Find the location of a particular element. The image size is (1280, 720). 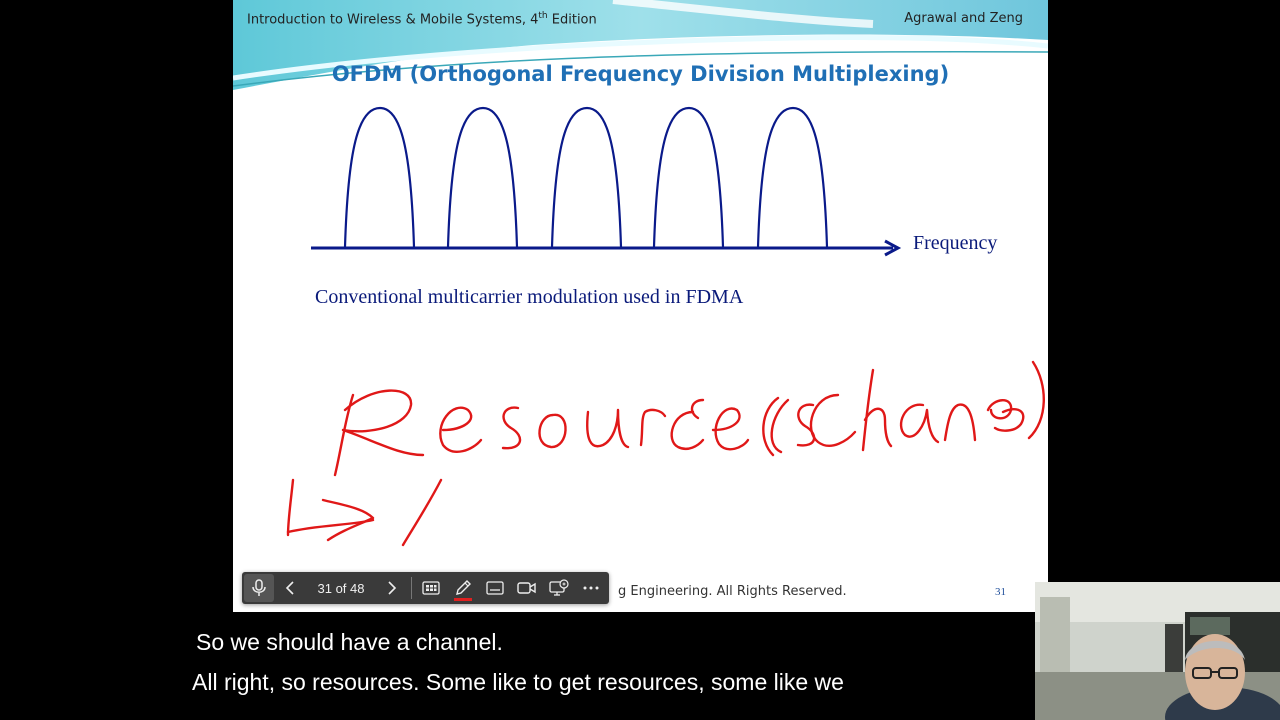

camera-button is located at coordinates (527, 588).